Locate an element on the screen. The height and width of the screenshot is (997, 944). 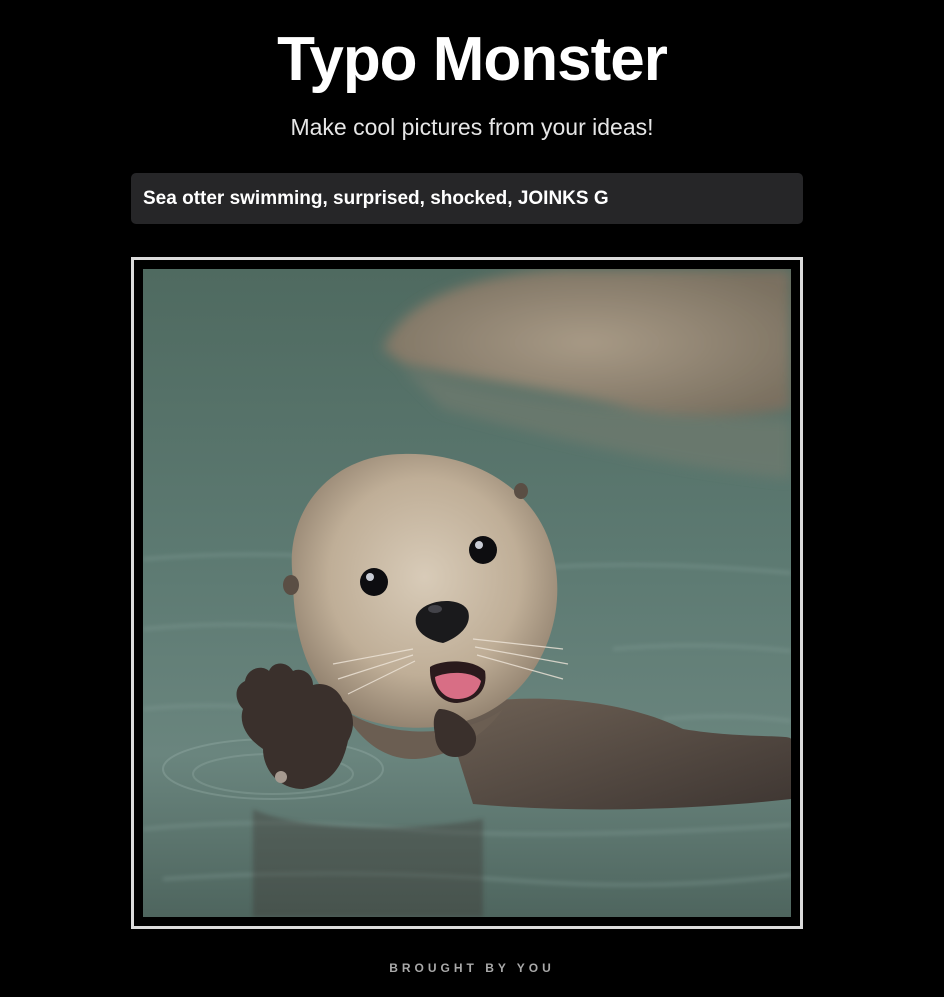
prompt-input is located at coordinates (467, 198).